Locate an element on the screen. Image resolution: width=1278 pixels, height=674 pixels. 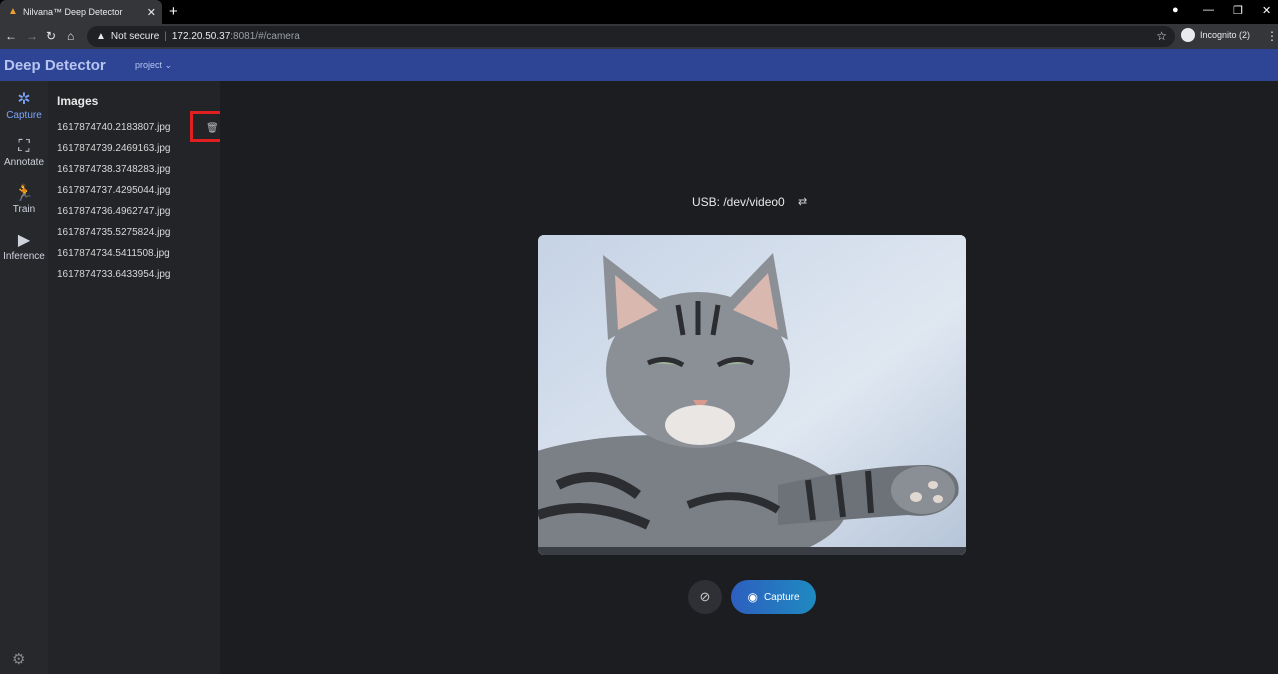
close-window-icon: ✕ is located at coordinates (1266, 10).